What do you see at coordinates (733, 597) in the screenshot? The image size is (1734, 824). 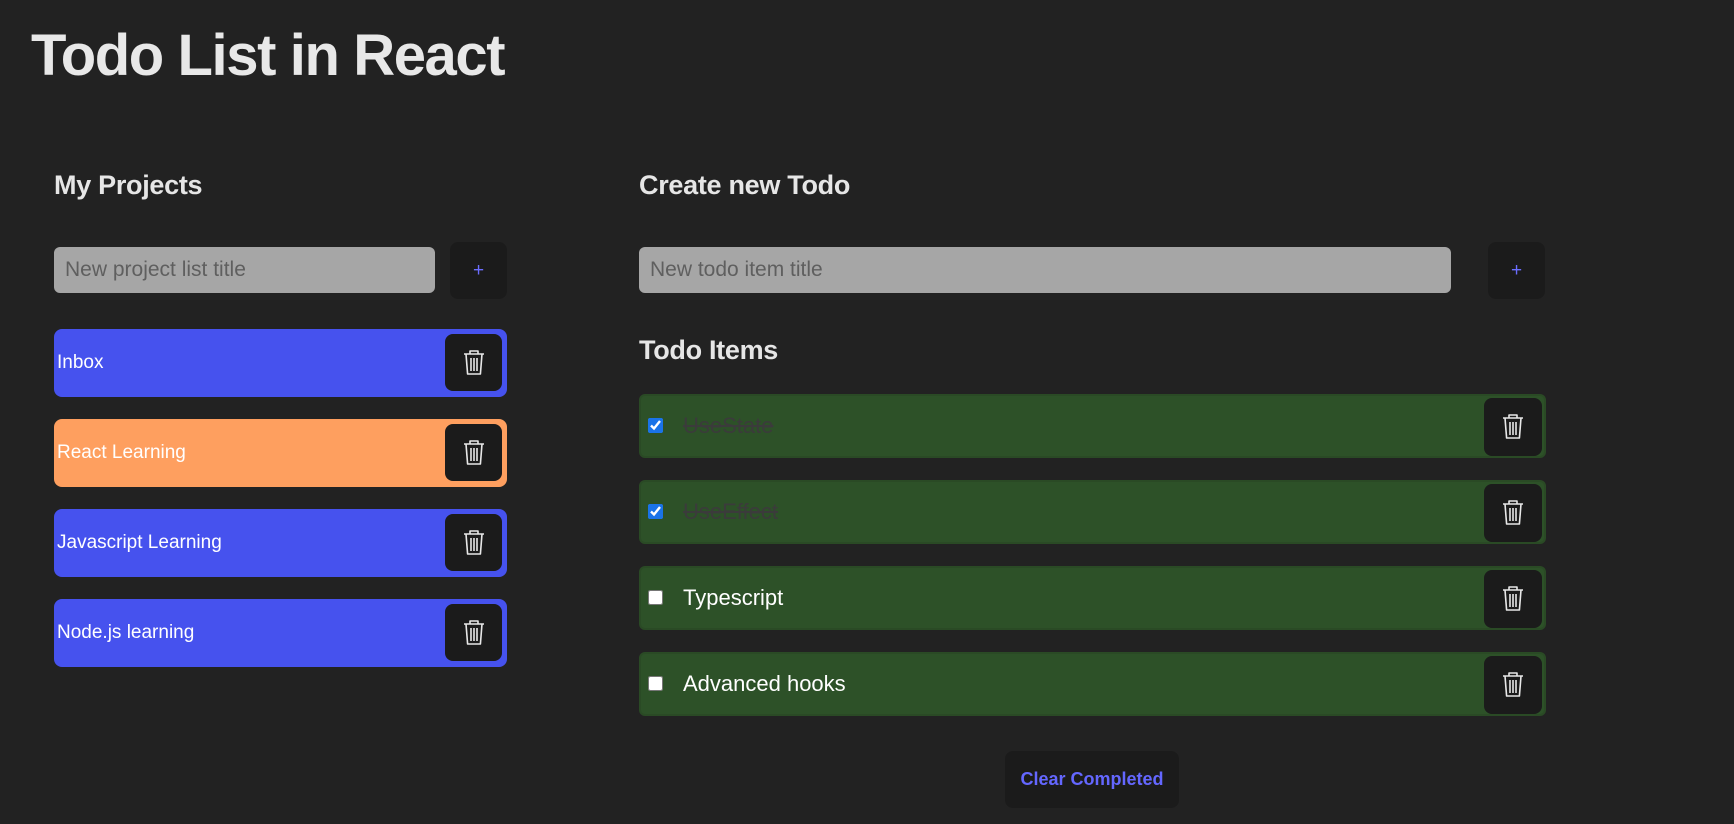 I see `todo-label: Typescript` at bounding box center [733, 597].